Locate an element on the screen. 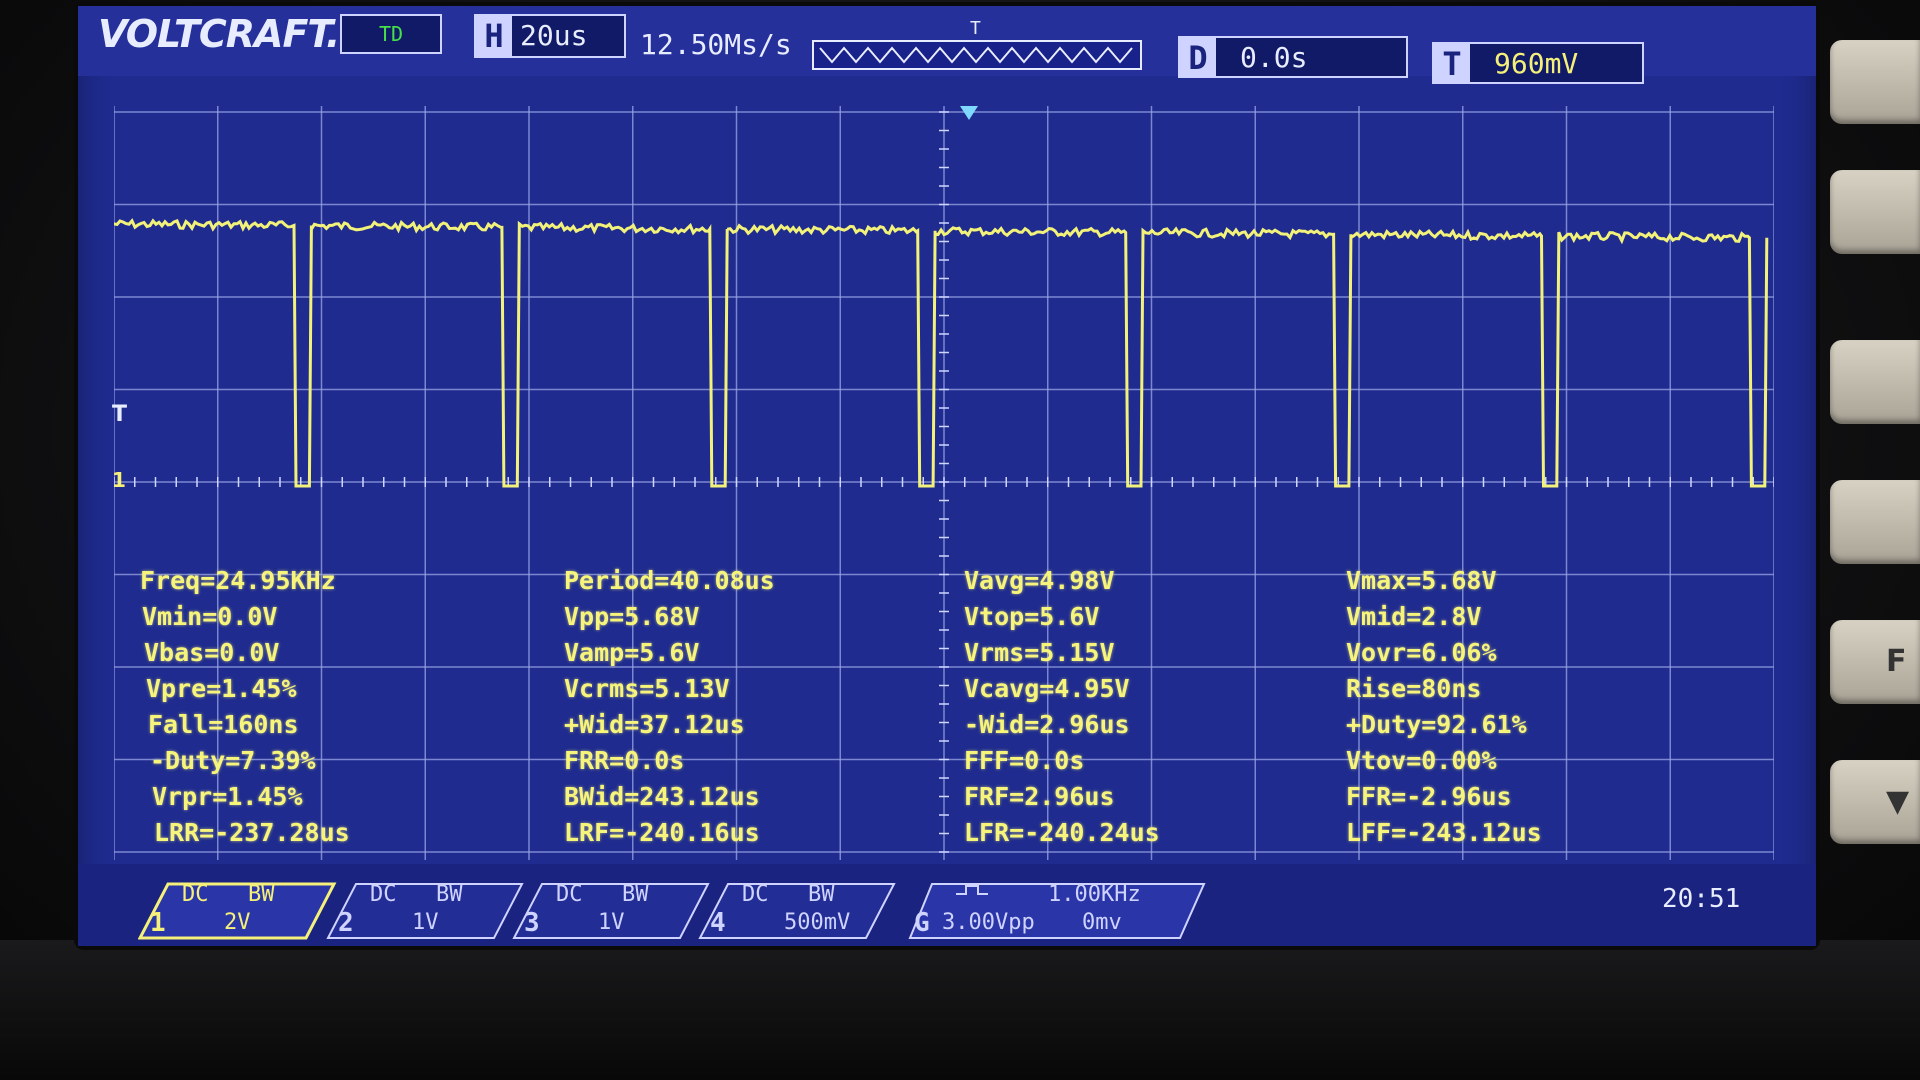 This screenshot has height=1080, width=1920. measurement-col1-2: Vbas=0.0V is located at coordinates (212, 652).